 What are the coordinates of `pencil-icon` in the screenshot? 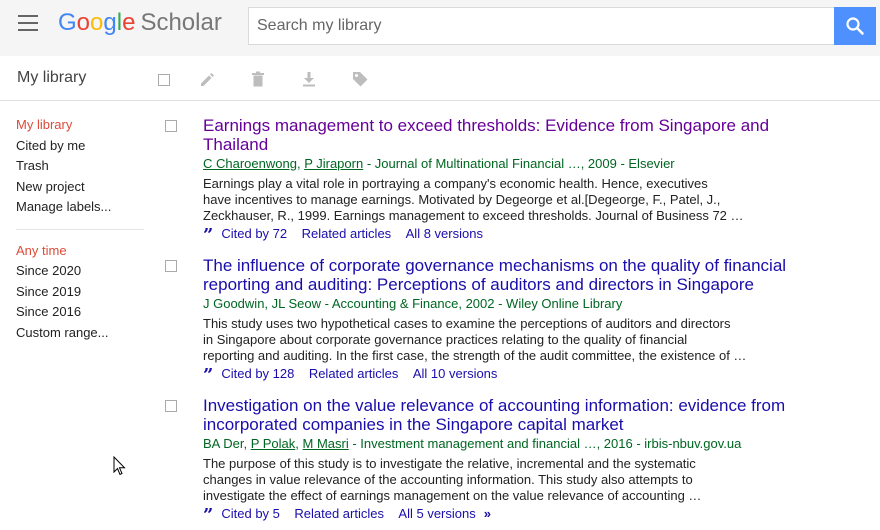 It's located at (207, 79).